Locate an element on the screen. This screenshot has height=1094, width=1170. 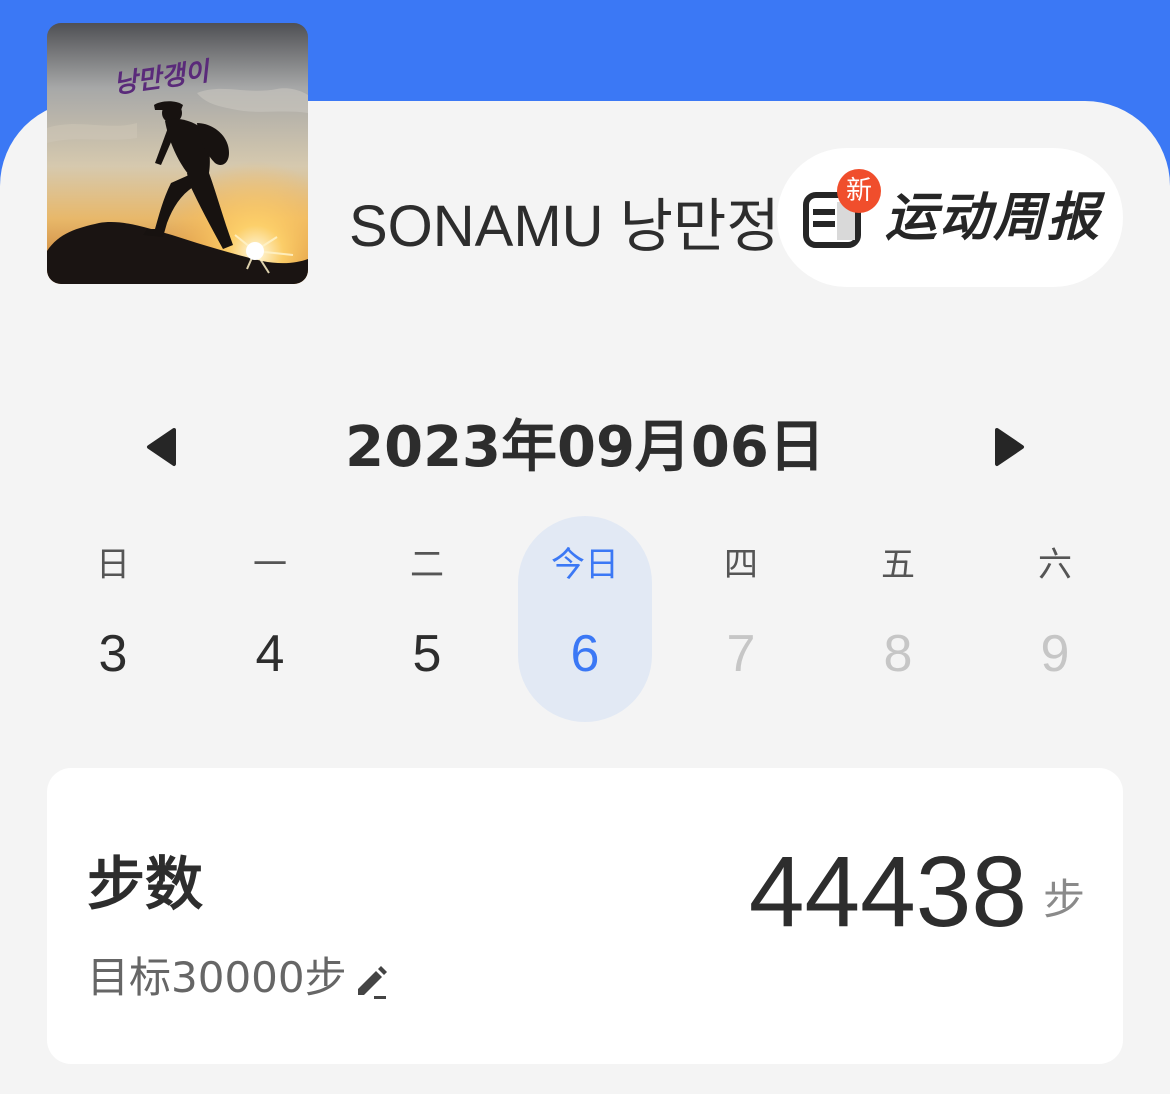
weekday-label: 今日 is located at coordinates (585, 565).